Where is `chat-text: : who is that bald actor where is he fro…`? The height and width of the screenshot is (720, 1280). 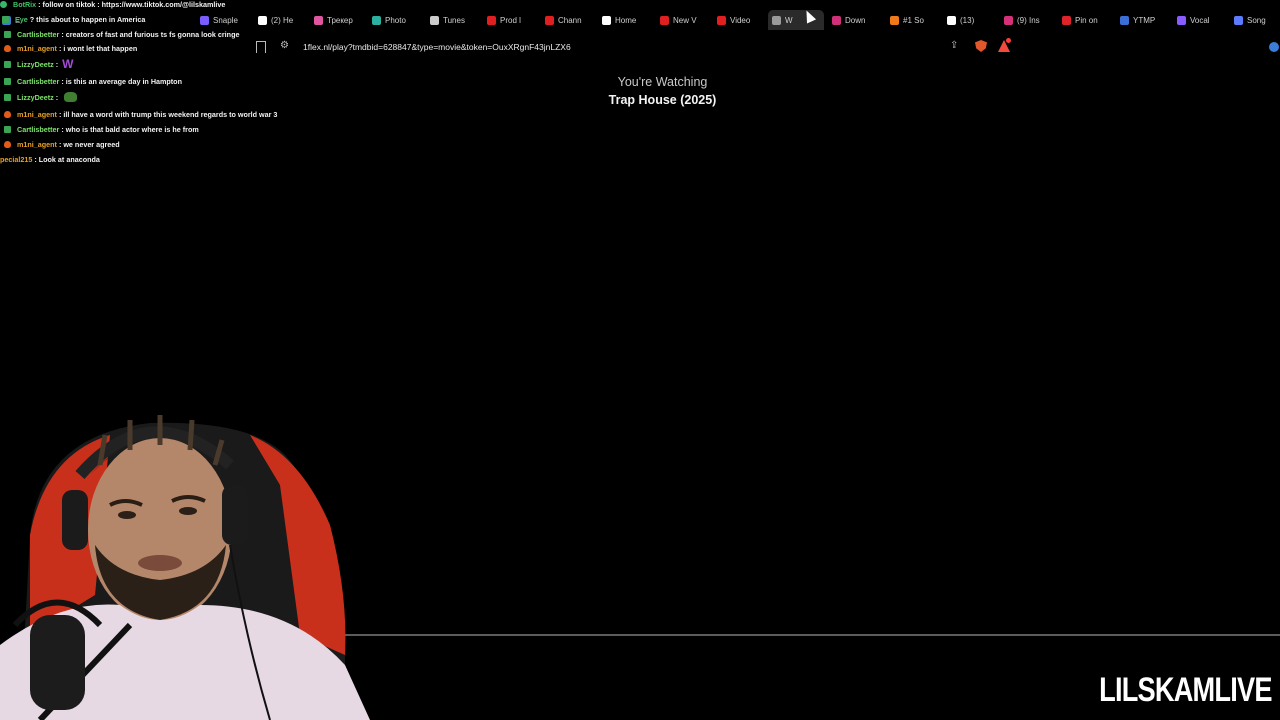
chat-text: : who is that bald actor where is he fro… is located at coordinates (130, 129).